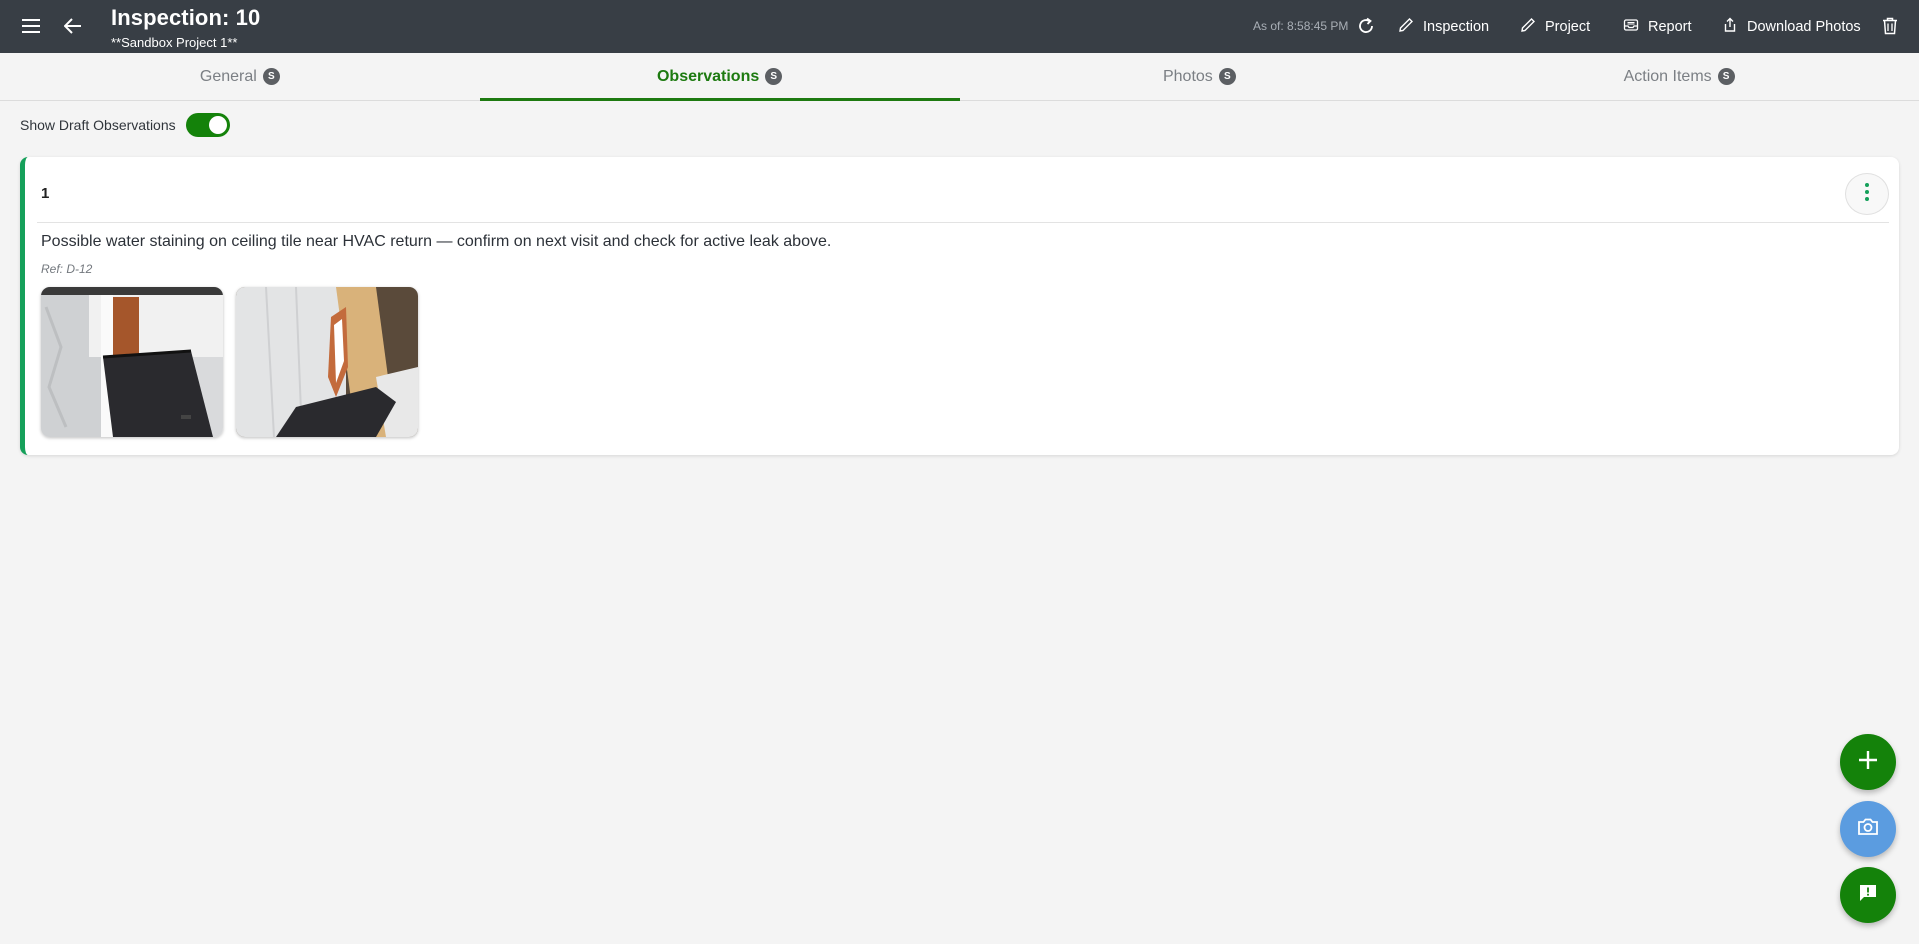  I want to click on feedback-button, so click(1868, 895).